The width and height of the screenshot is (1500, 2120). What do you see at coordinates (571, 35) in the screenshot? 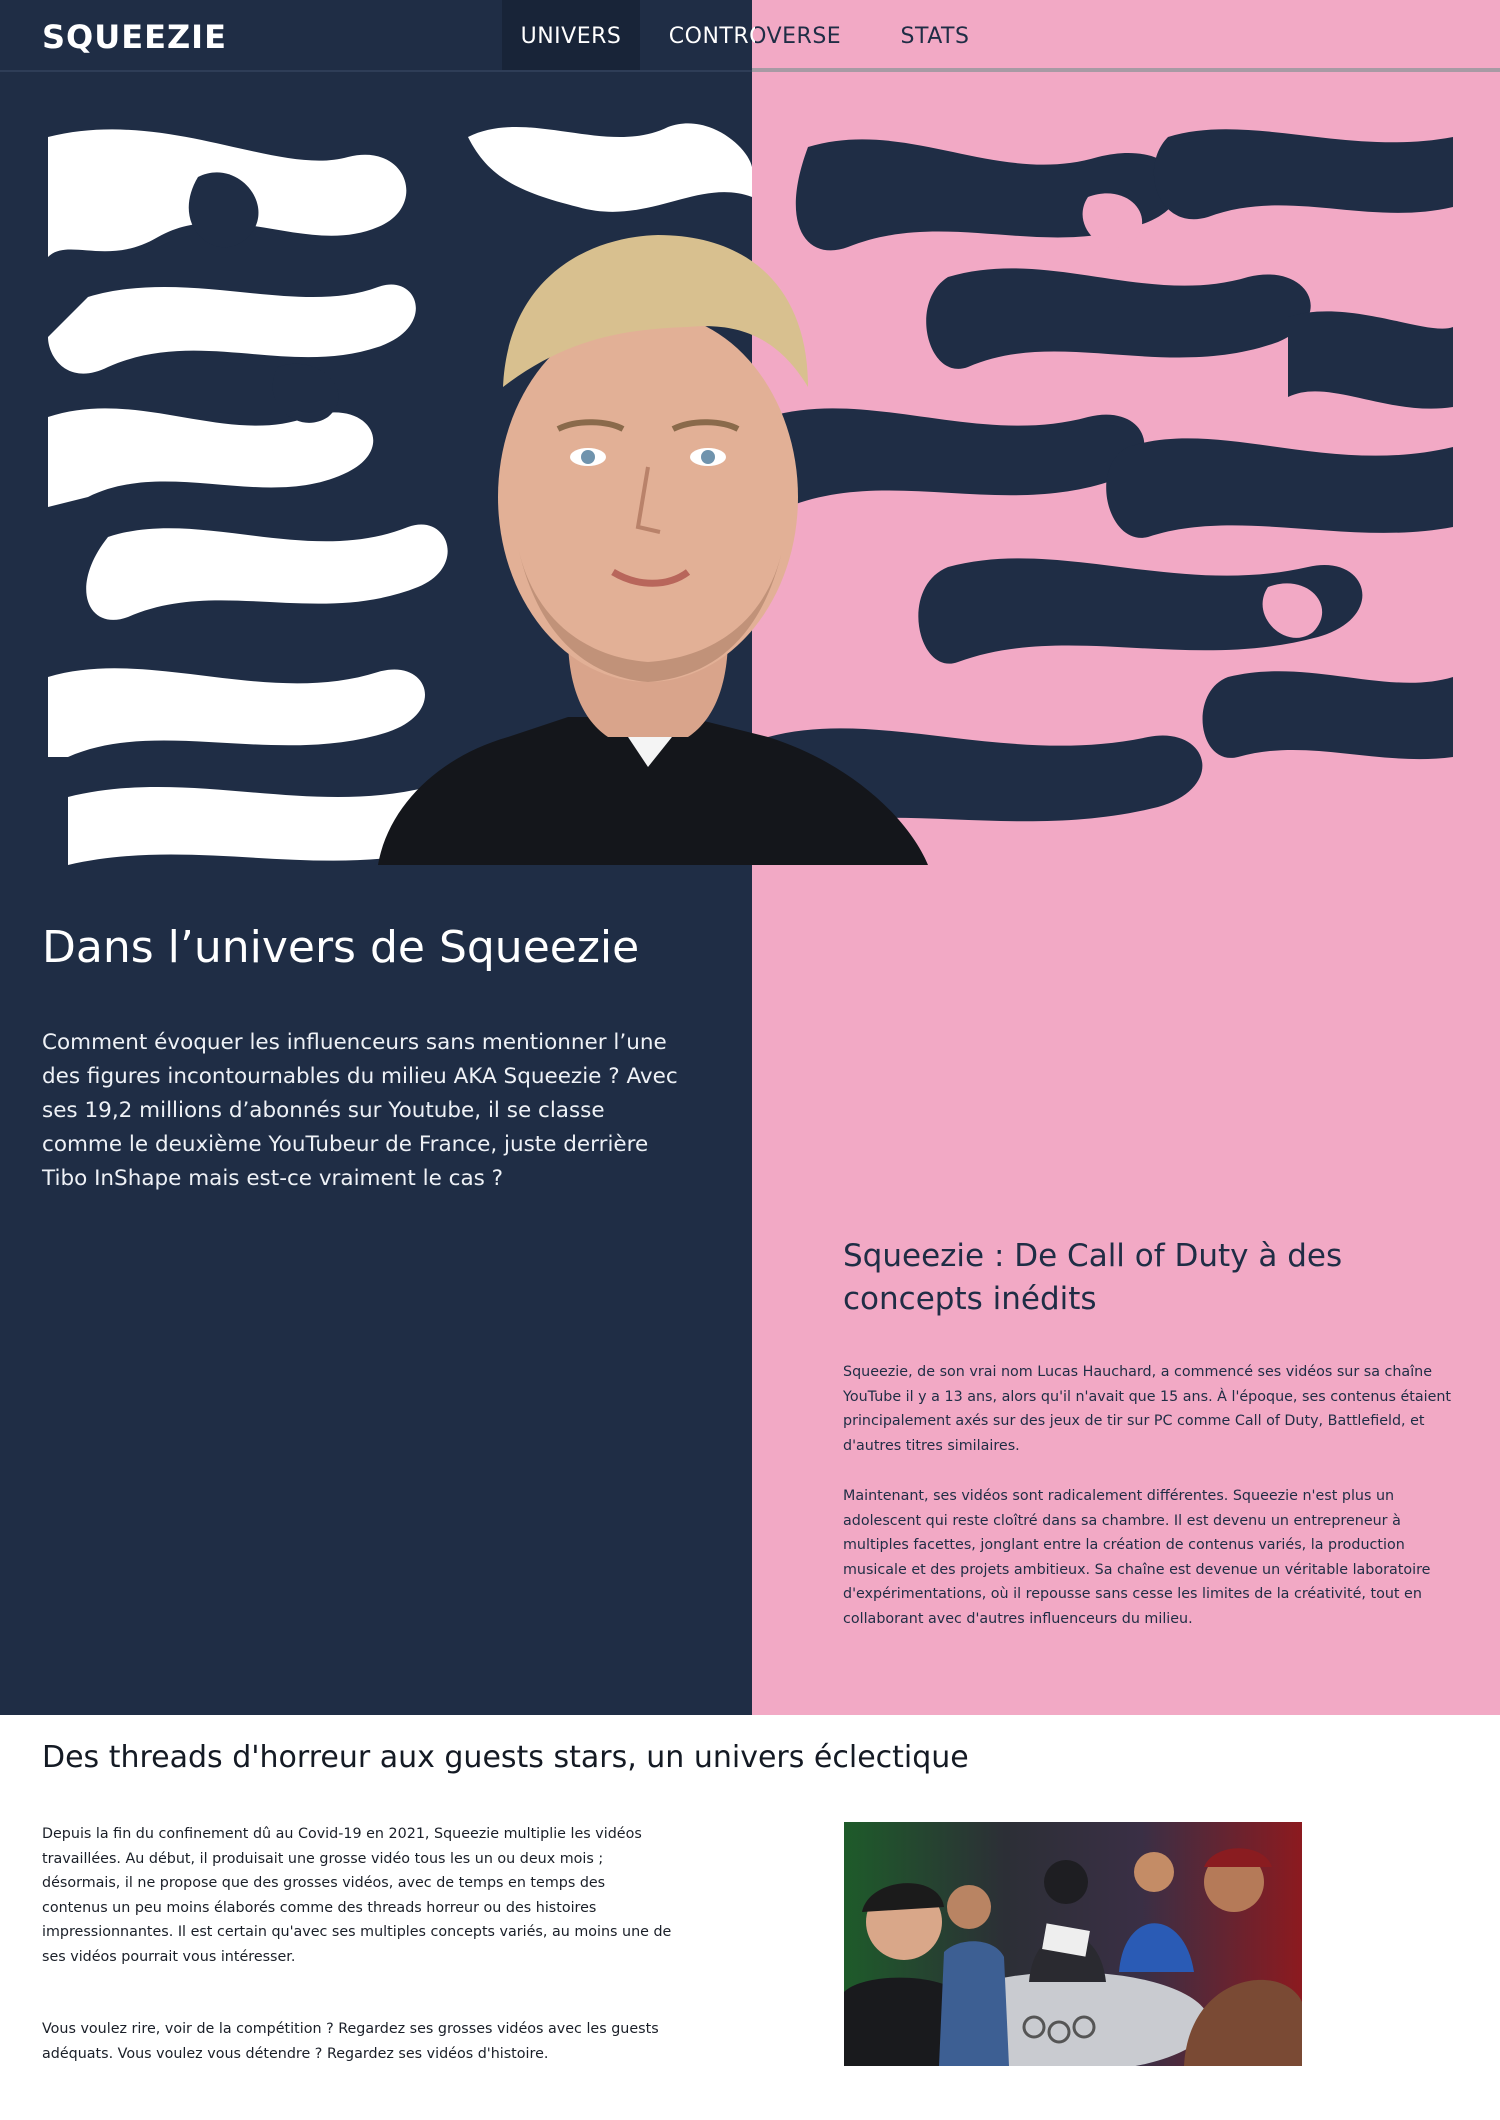
I see `tab-univers: UNIVERS` at bounding box center [571, 35].